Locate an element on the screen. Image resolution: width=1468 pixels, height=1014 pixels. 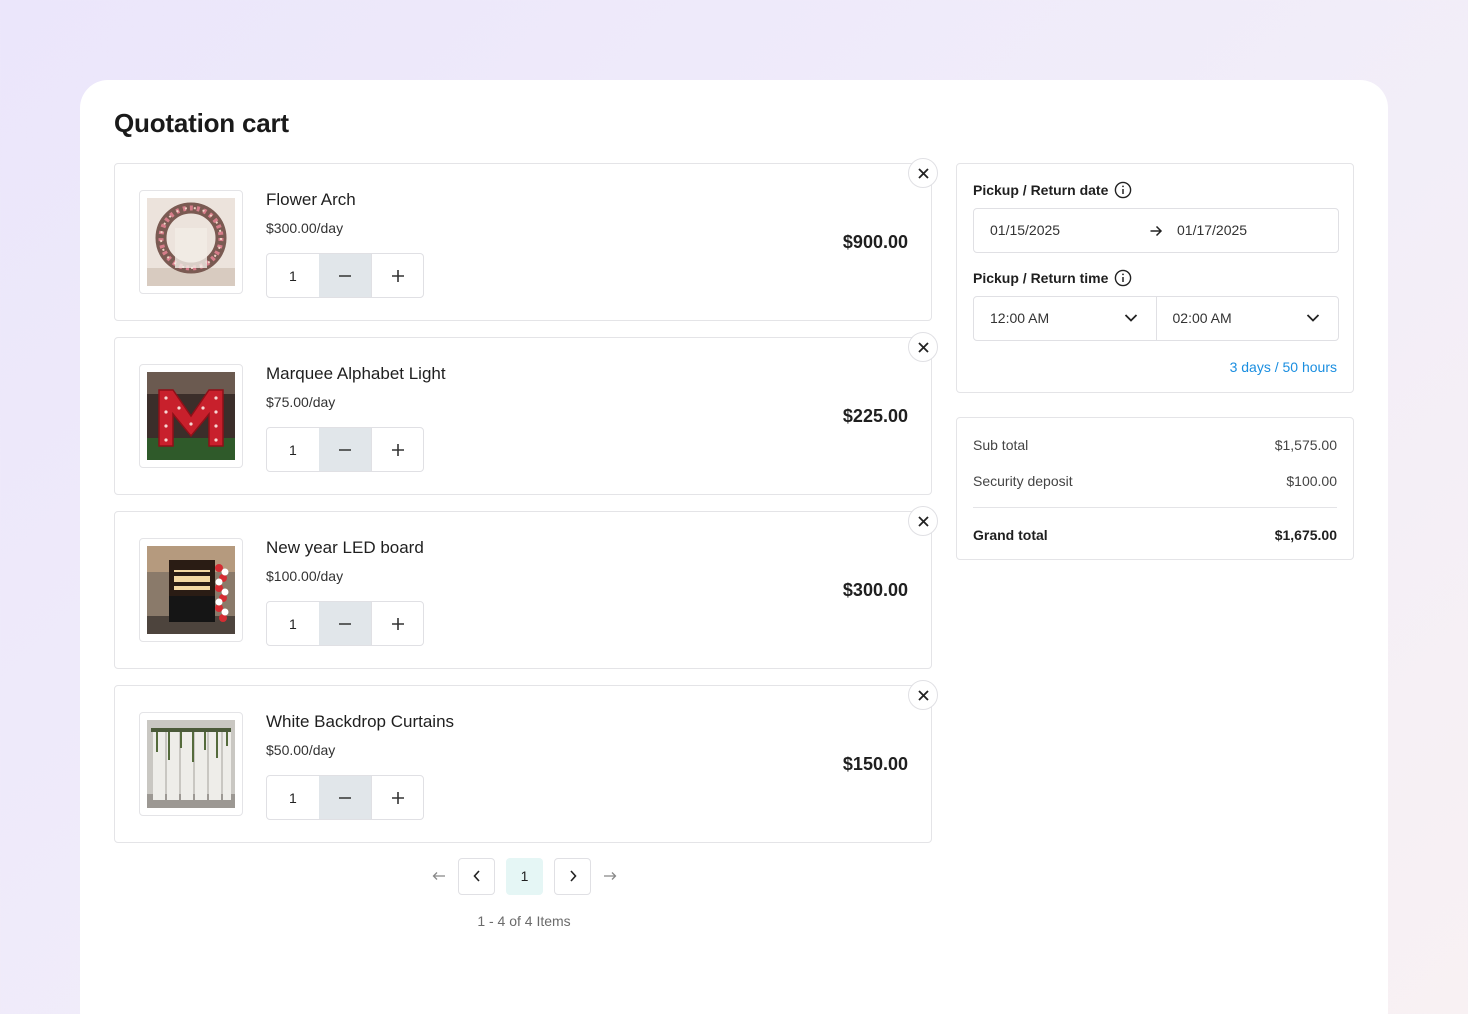
next-page-button is located at coordinates (572, 876).